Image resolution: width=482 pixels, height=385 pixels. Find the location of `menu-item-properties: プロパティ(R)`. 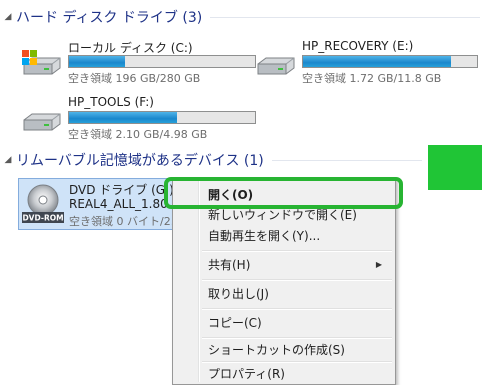

menu-item-properties: プロパティ(R) is located at coordinates (284, 374).